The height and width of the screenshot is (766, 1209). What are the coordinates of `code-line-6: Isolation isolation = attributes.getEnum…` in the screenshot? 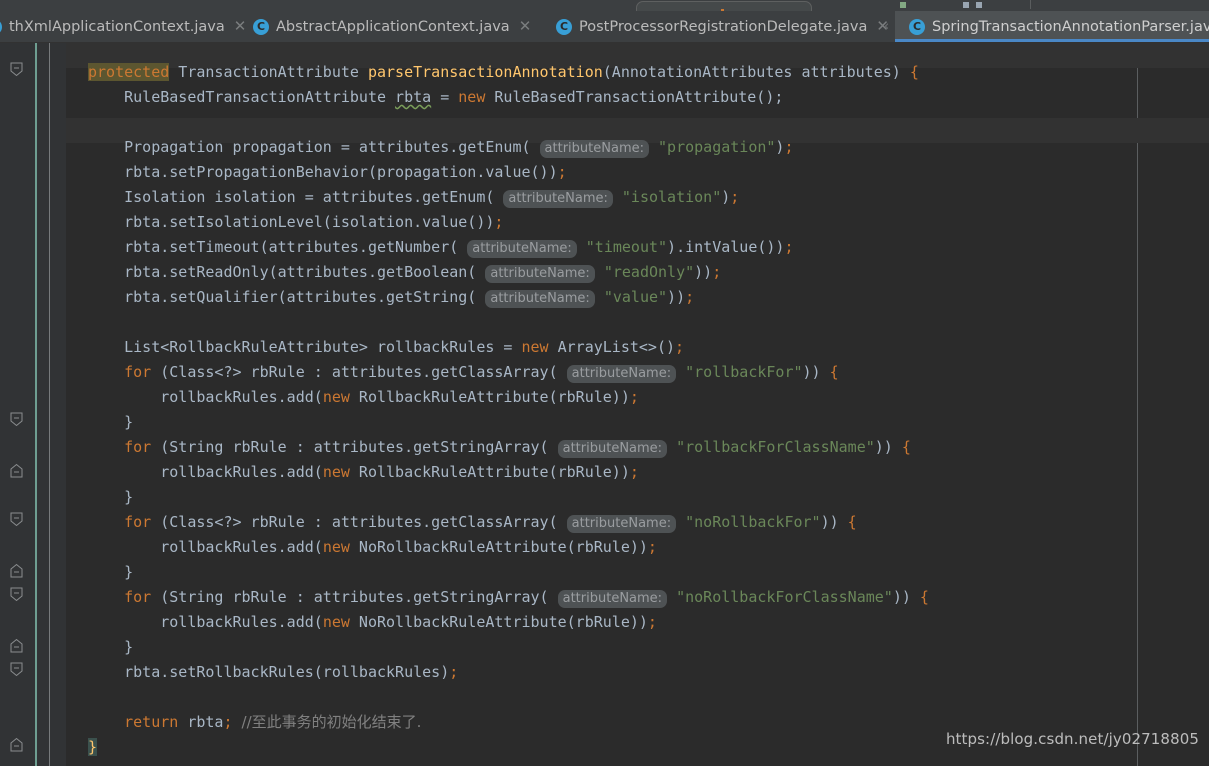 It's located at (414, 198).